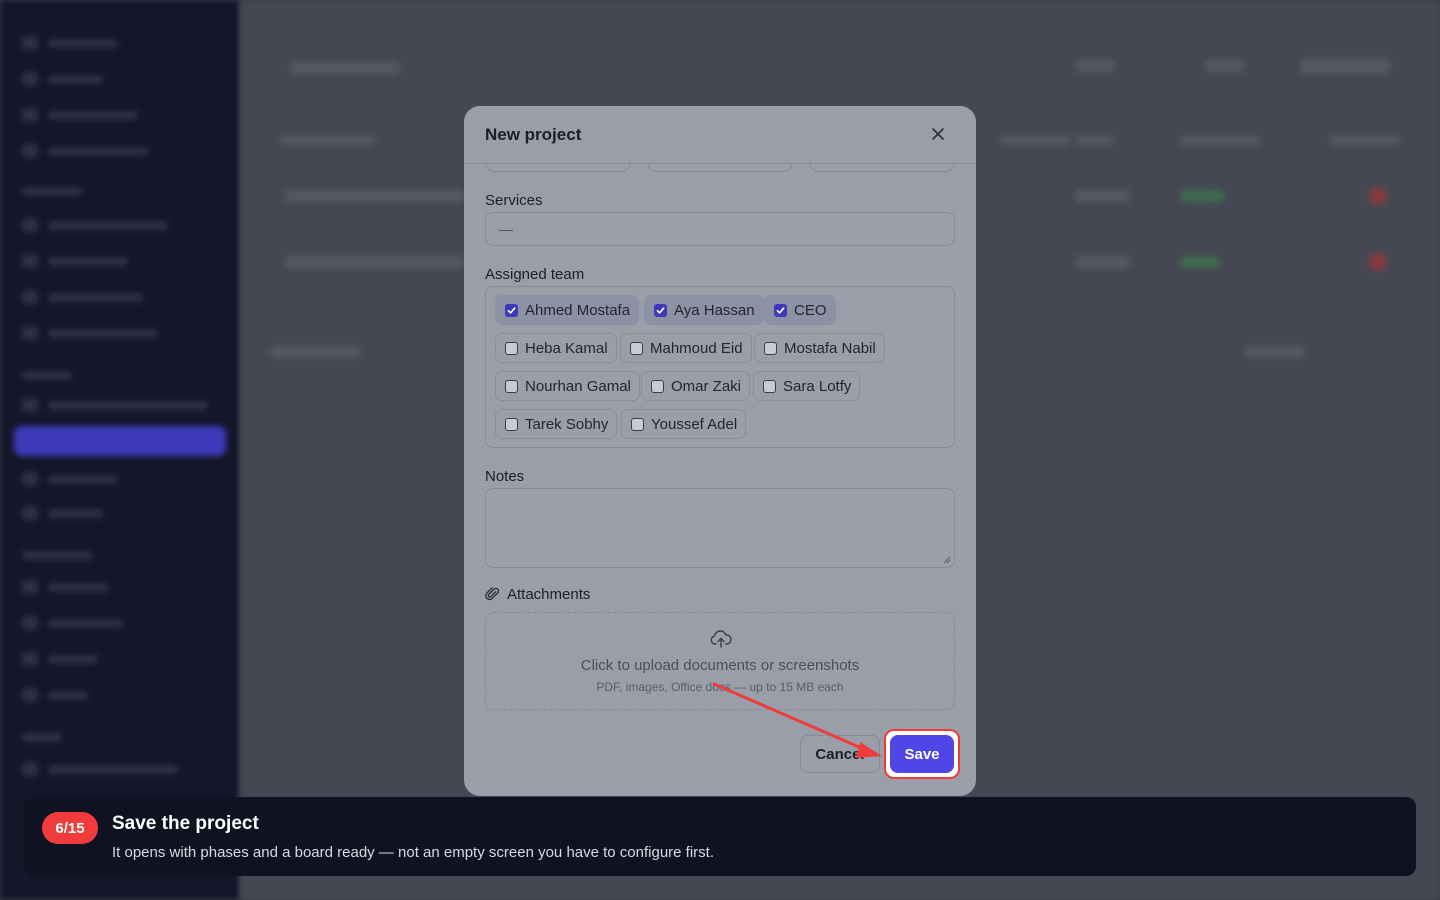 The height and width of the screenshot is (900, 1440). I want to click on cancel-button: Cancel, so click(840, 754).